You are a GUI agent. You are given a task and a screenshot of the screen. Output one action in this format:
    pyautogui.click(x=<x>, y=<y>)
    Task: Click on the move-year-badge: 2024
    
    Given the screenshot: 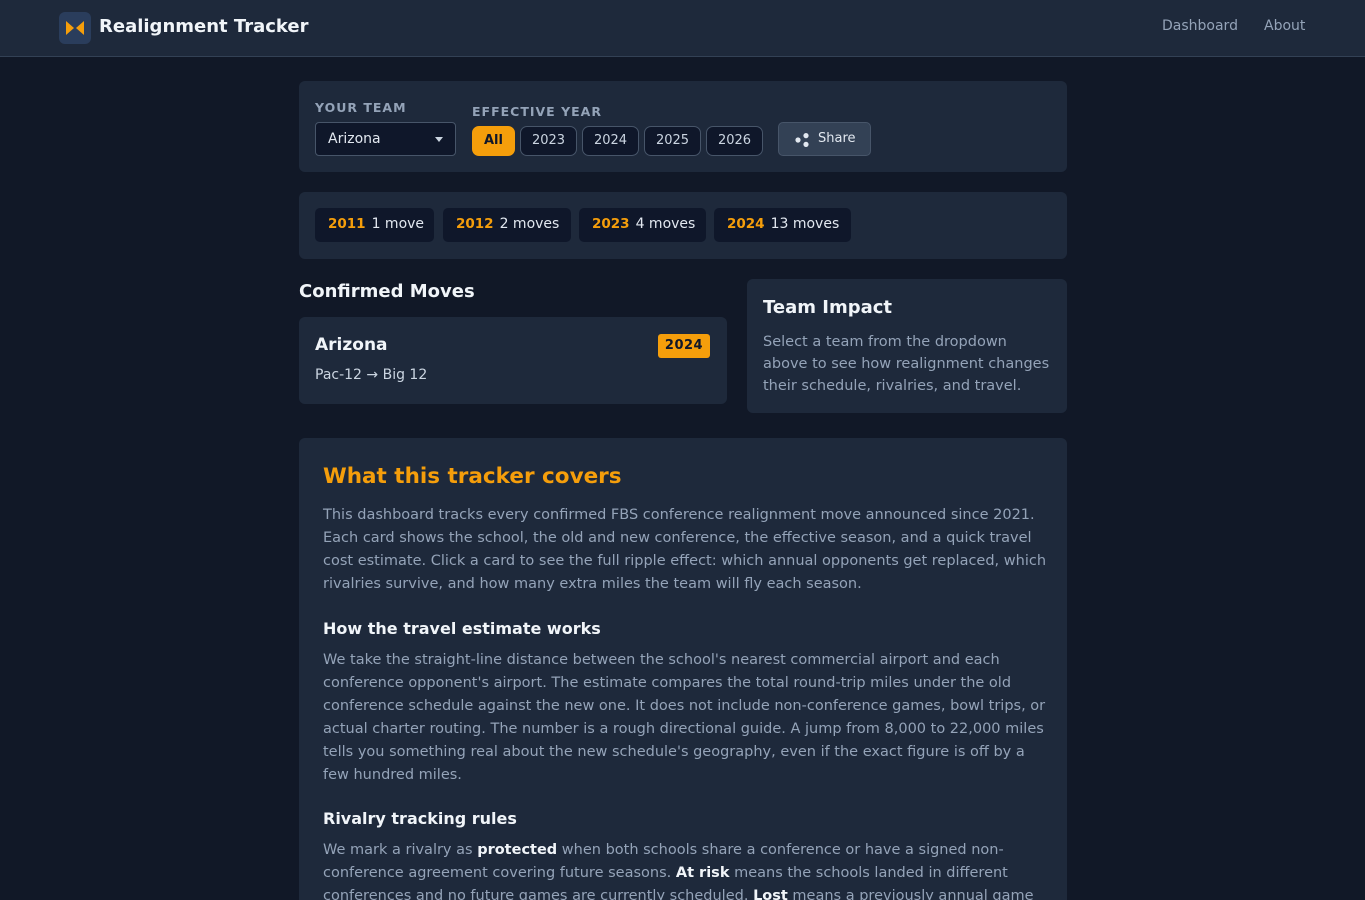 What is the action you would take?
    pyautogui.click(x=684, y=346)
    